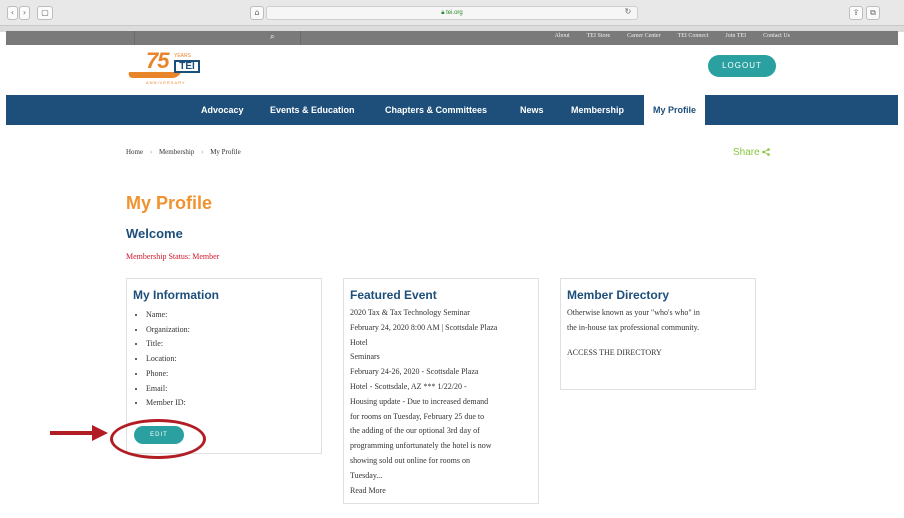  Describe the element at coordinates (417, 416) in the screenshot. I see `event-line: for rooms on Tuesday, February 25 due to` at that location.